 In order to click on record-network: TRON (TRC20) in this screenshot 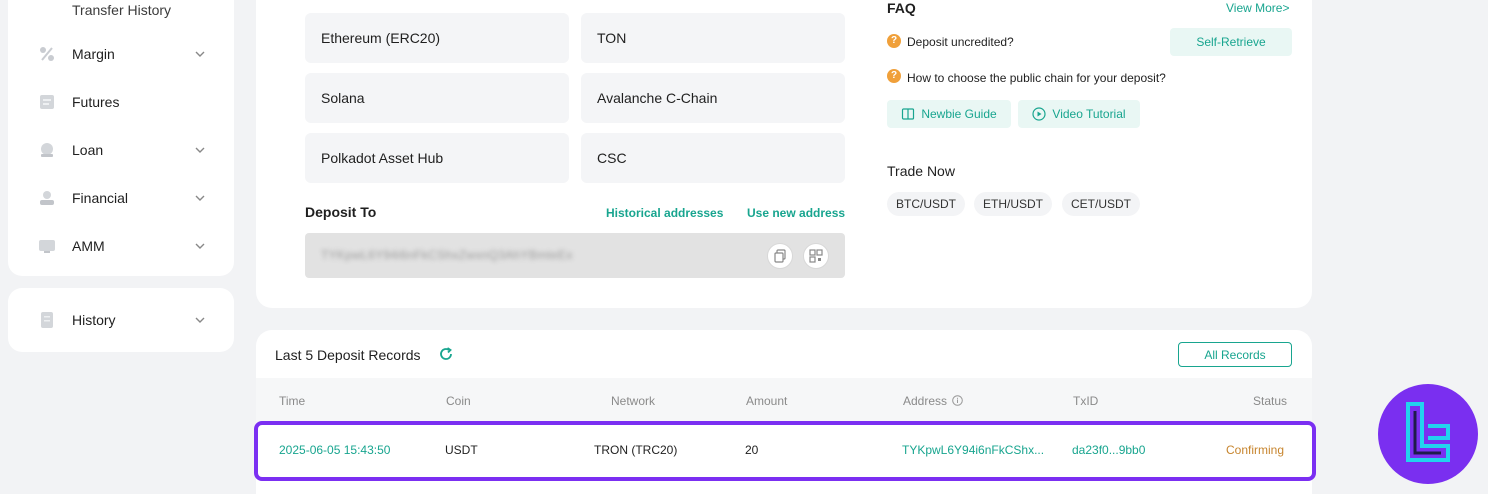, I will do `click(636, 450)`.